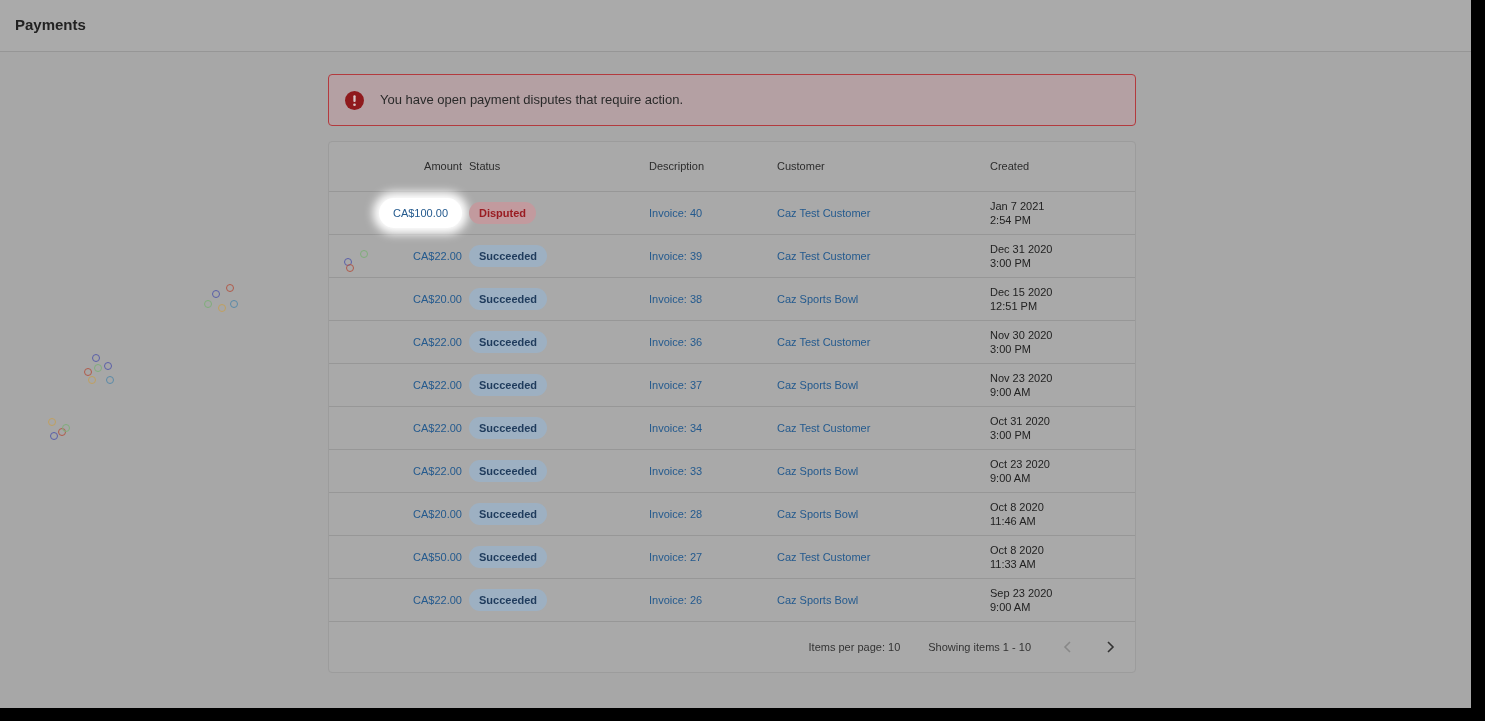  I want to click on invoice-link: Invoice: 37, so click(713, 385).